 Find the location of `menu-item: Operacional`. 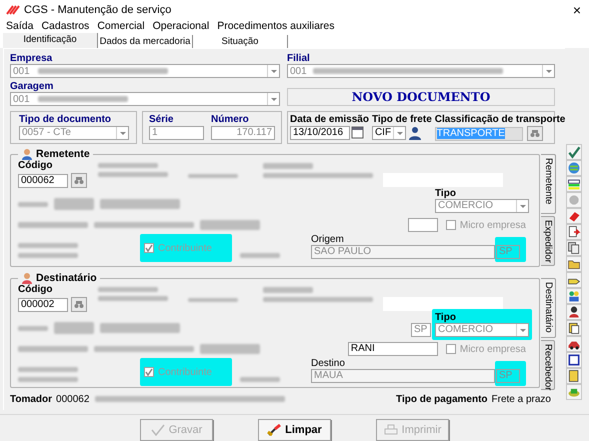

menu-item: Operacional is located at coordinates (181, 26).